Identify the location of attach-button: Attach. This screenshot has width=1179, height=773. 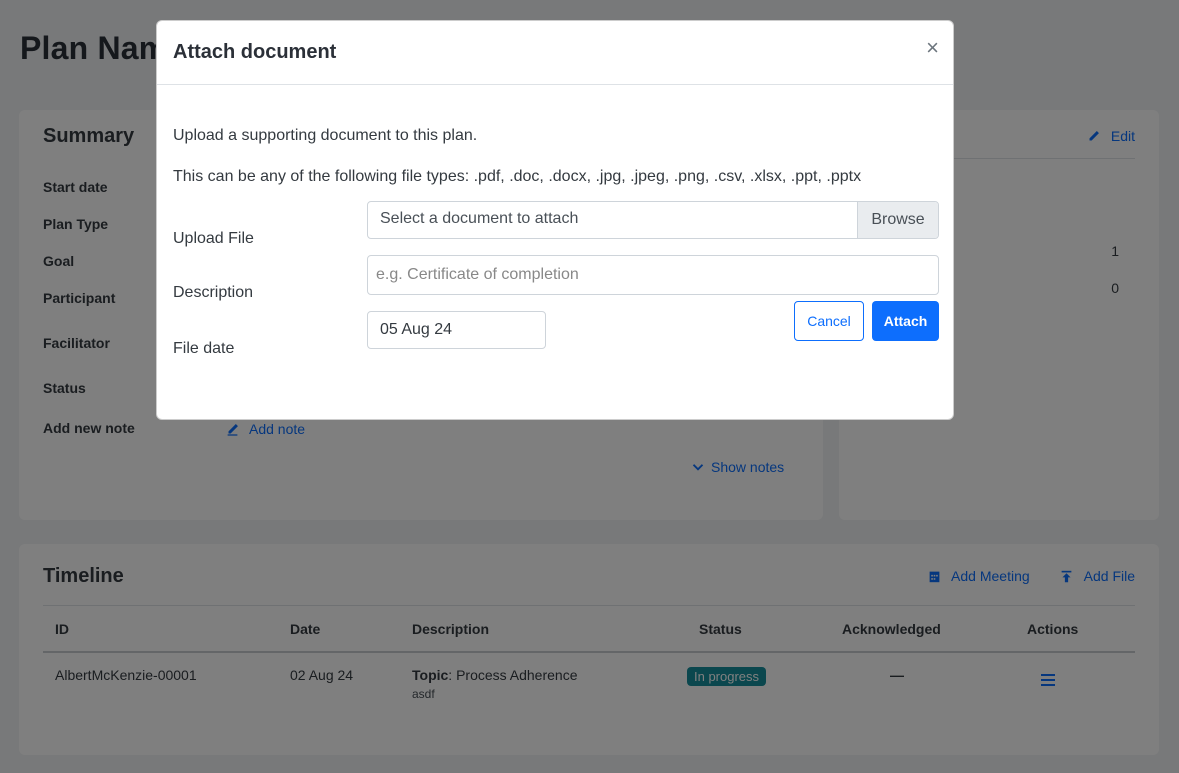
(905, 321).